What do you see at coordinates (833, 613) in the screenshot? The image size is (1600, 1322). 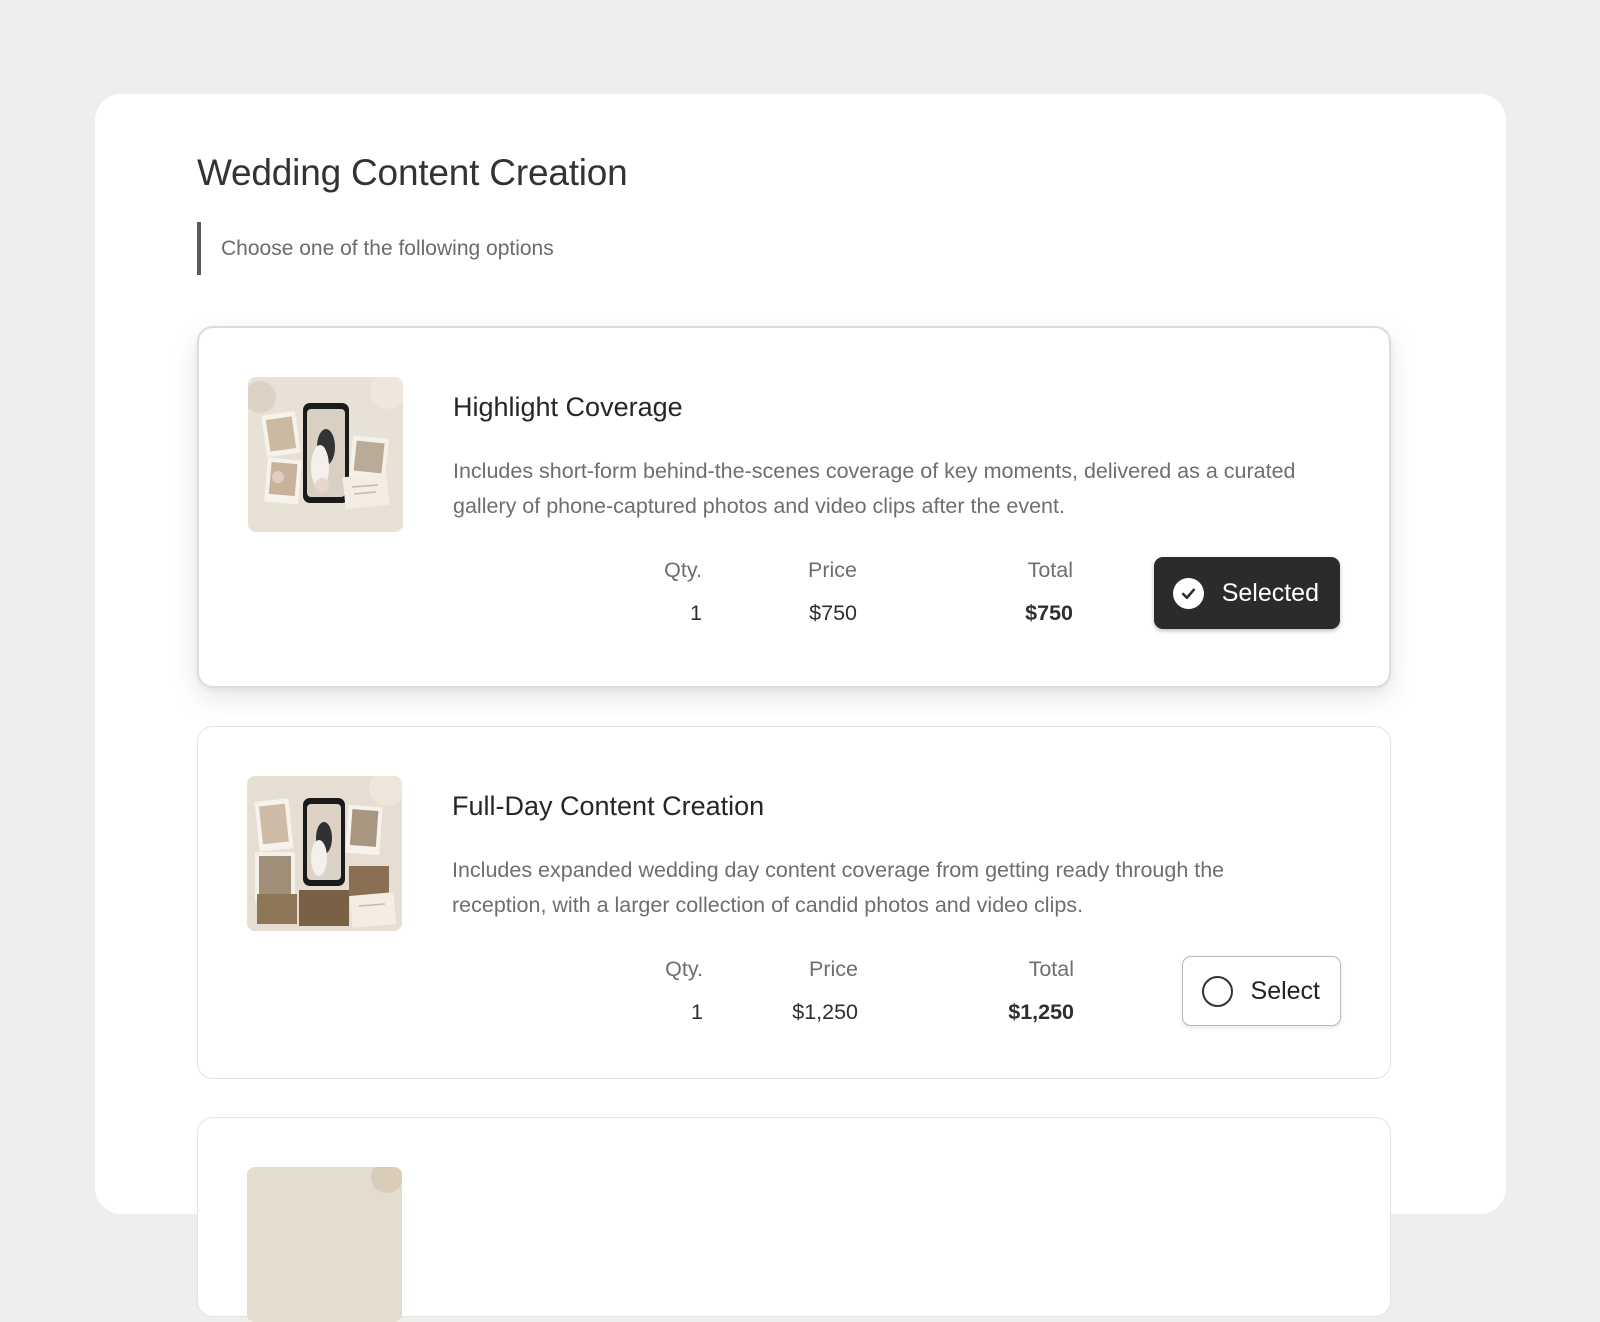 I see `price-value: $750` at bounding box center [833, 613].